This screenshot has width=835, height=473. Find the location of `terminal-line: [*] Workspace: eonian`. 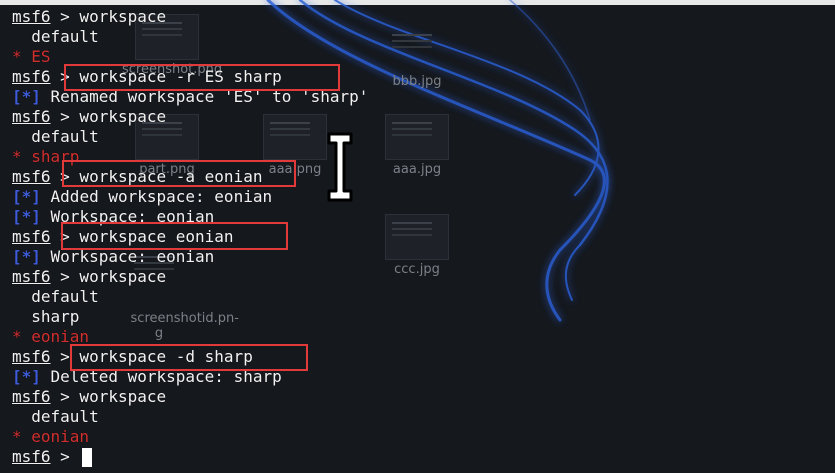

terminal-line: [*] Workspace: eonian is located at coordinates (422, 257).